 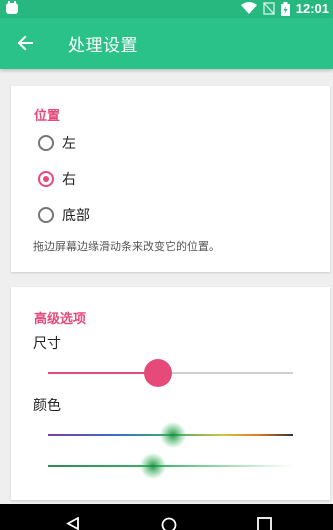 I want to click on size-slider-thumb, so click(x=158, y=373).